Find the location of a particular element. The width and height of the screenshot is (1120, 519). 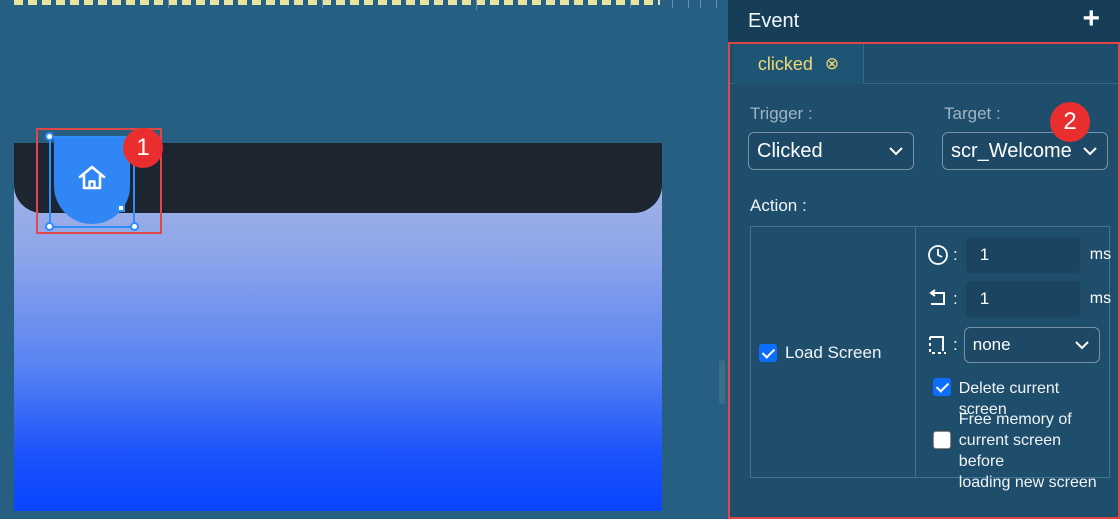

trigger-label: Trigger : is located at coordinates (781, 113).